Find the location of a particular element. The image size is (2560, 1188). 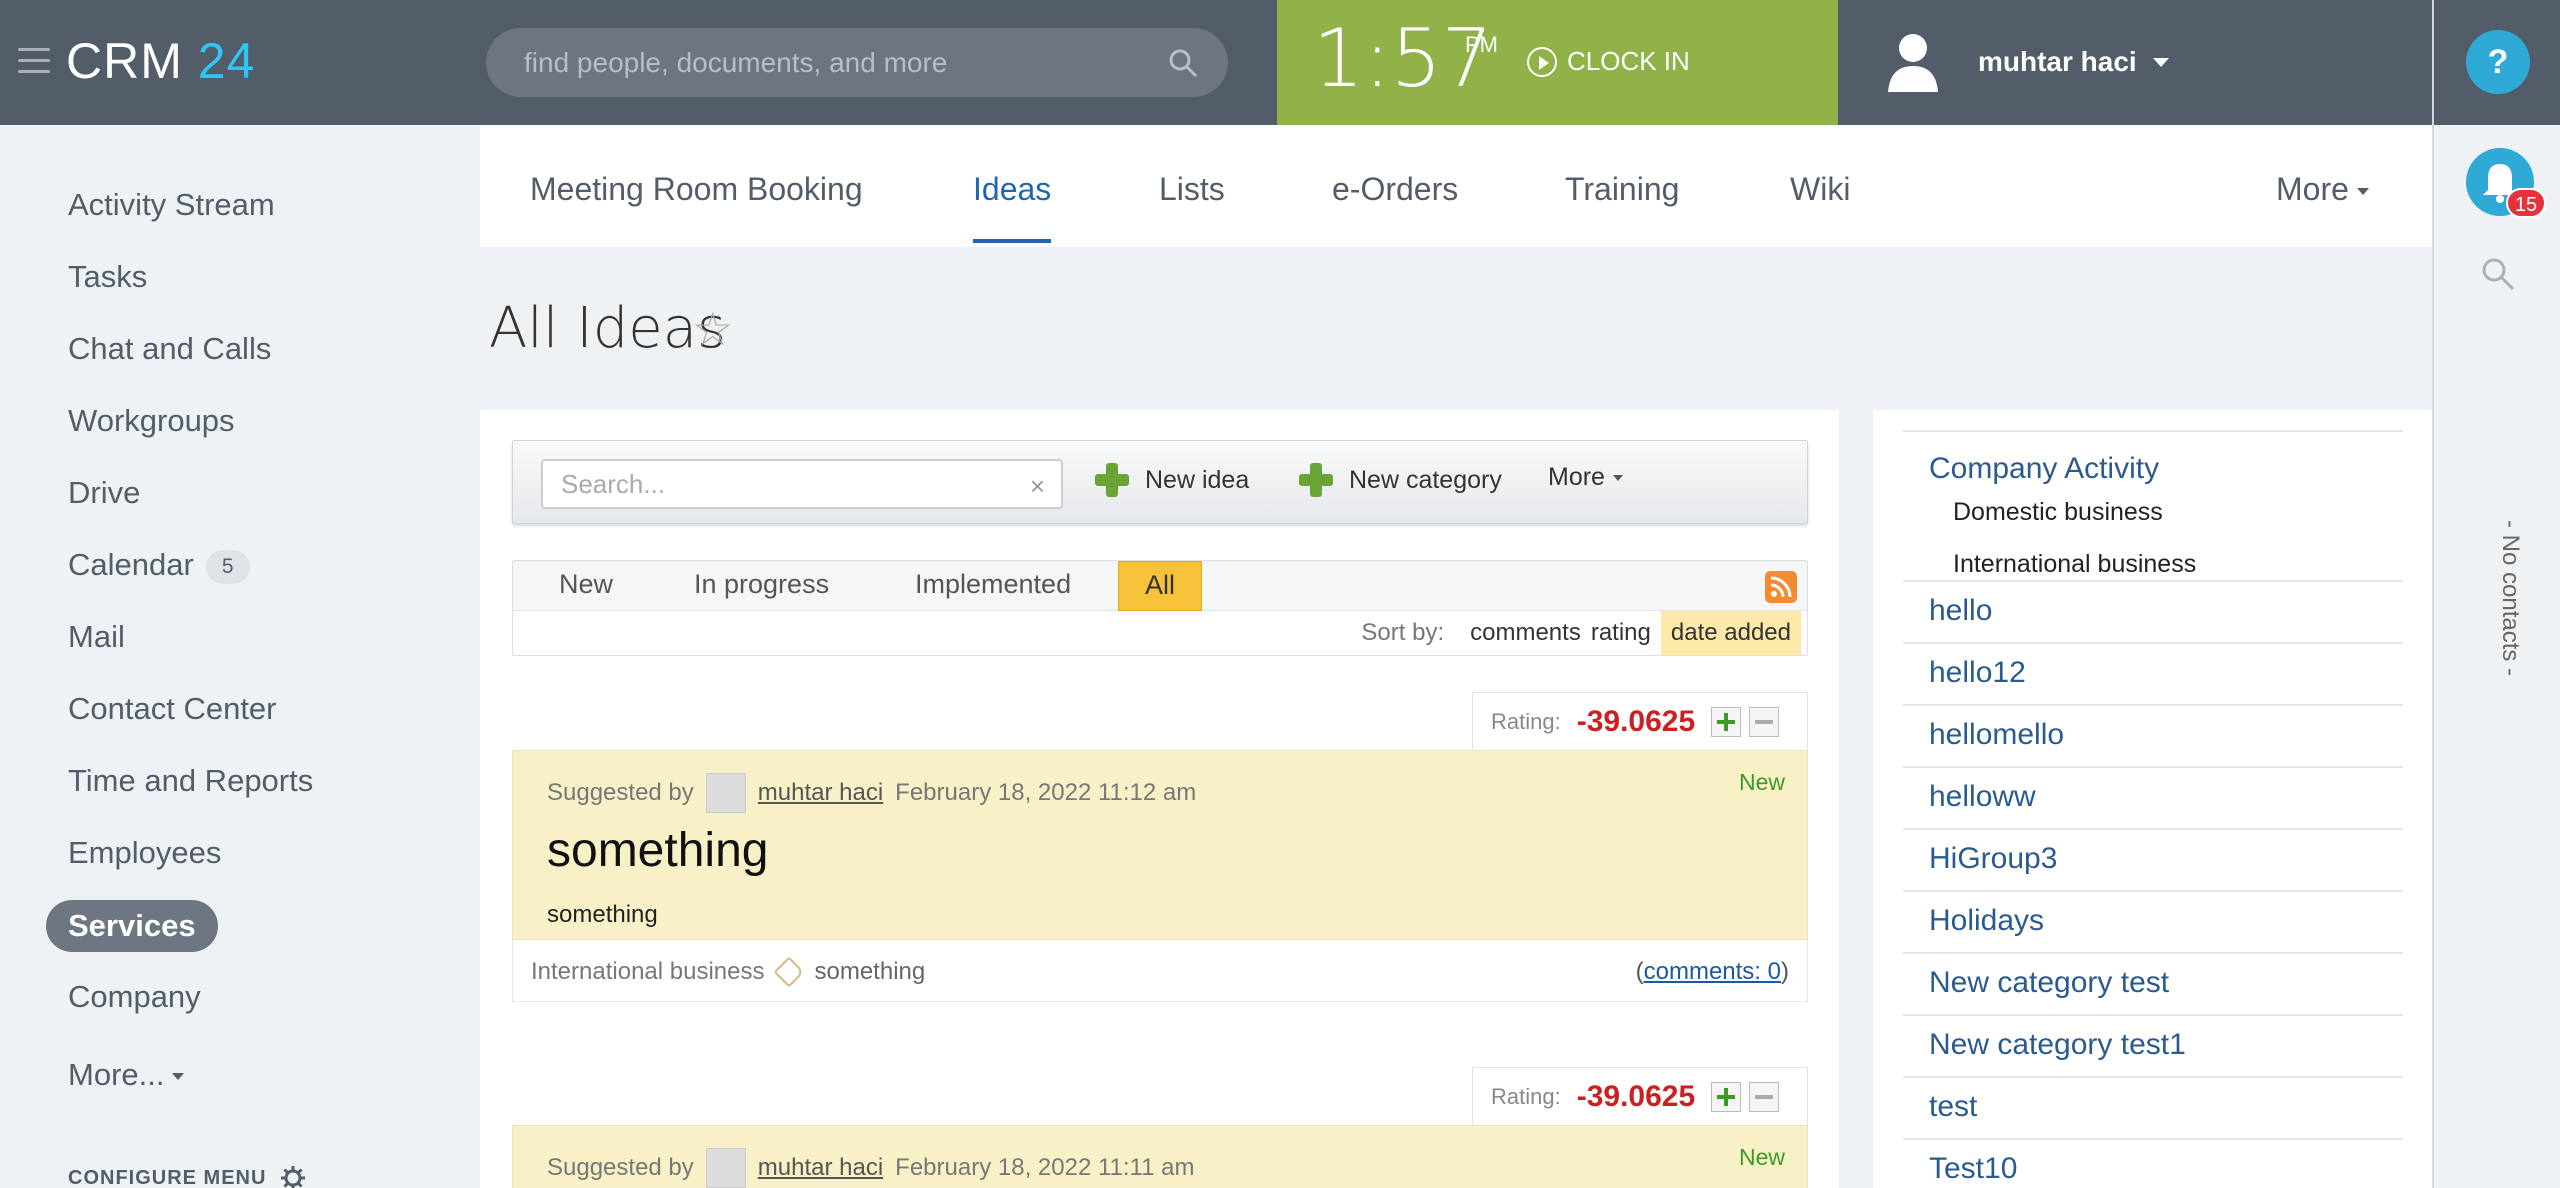

user-menu: muhtar haci is located at coordinates (2135, 62).